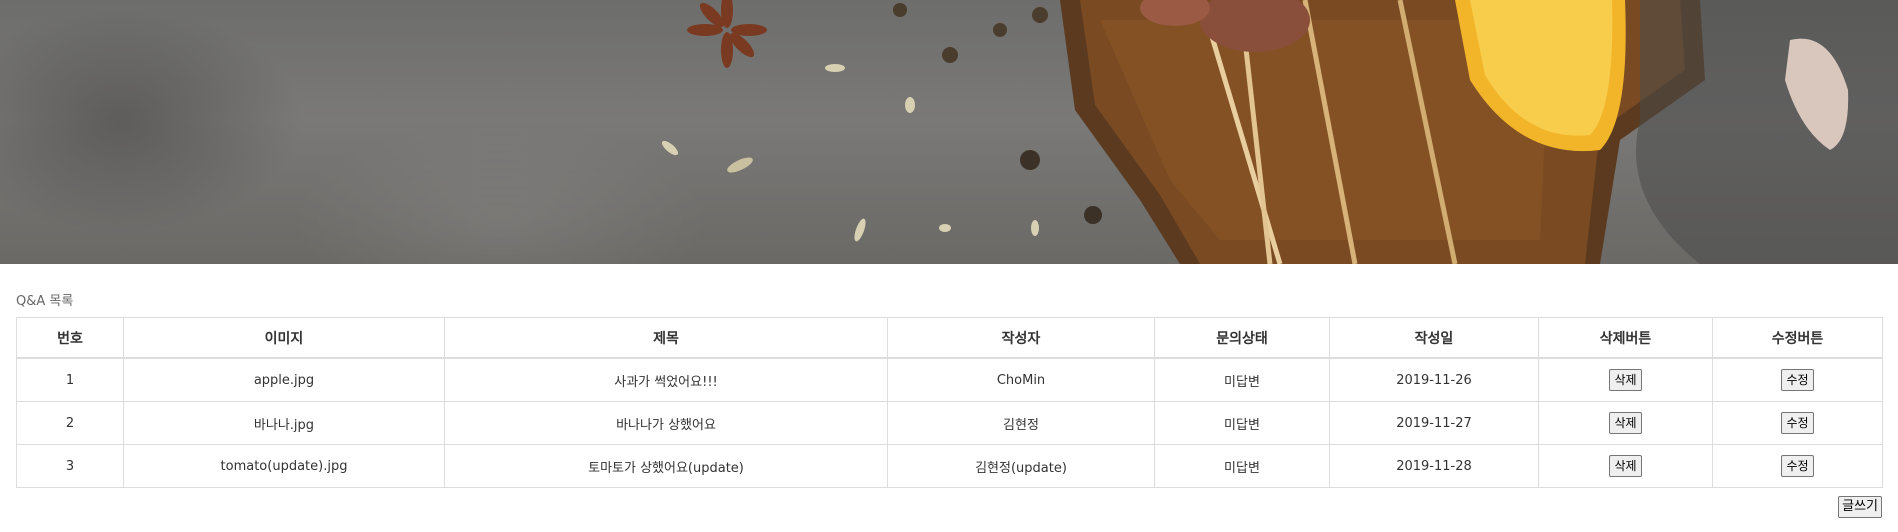 This screenshot has height=532, width=1898. What do you see at coordinates (70, 338) in the screenshot?
I see `column-header-number: 번호` at bounding box center [70, 338].